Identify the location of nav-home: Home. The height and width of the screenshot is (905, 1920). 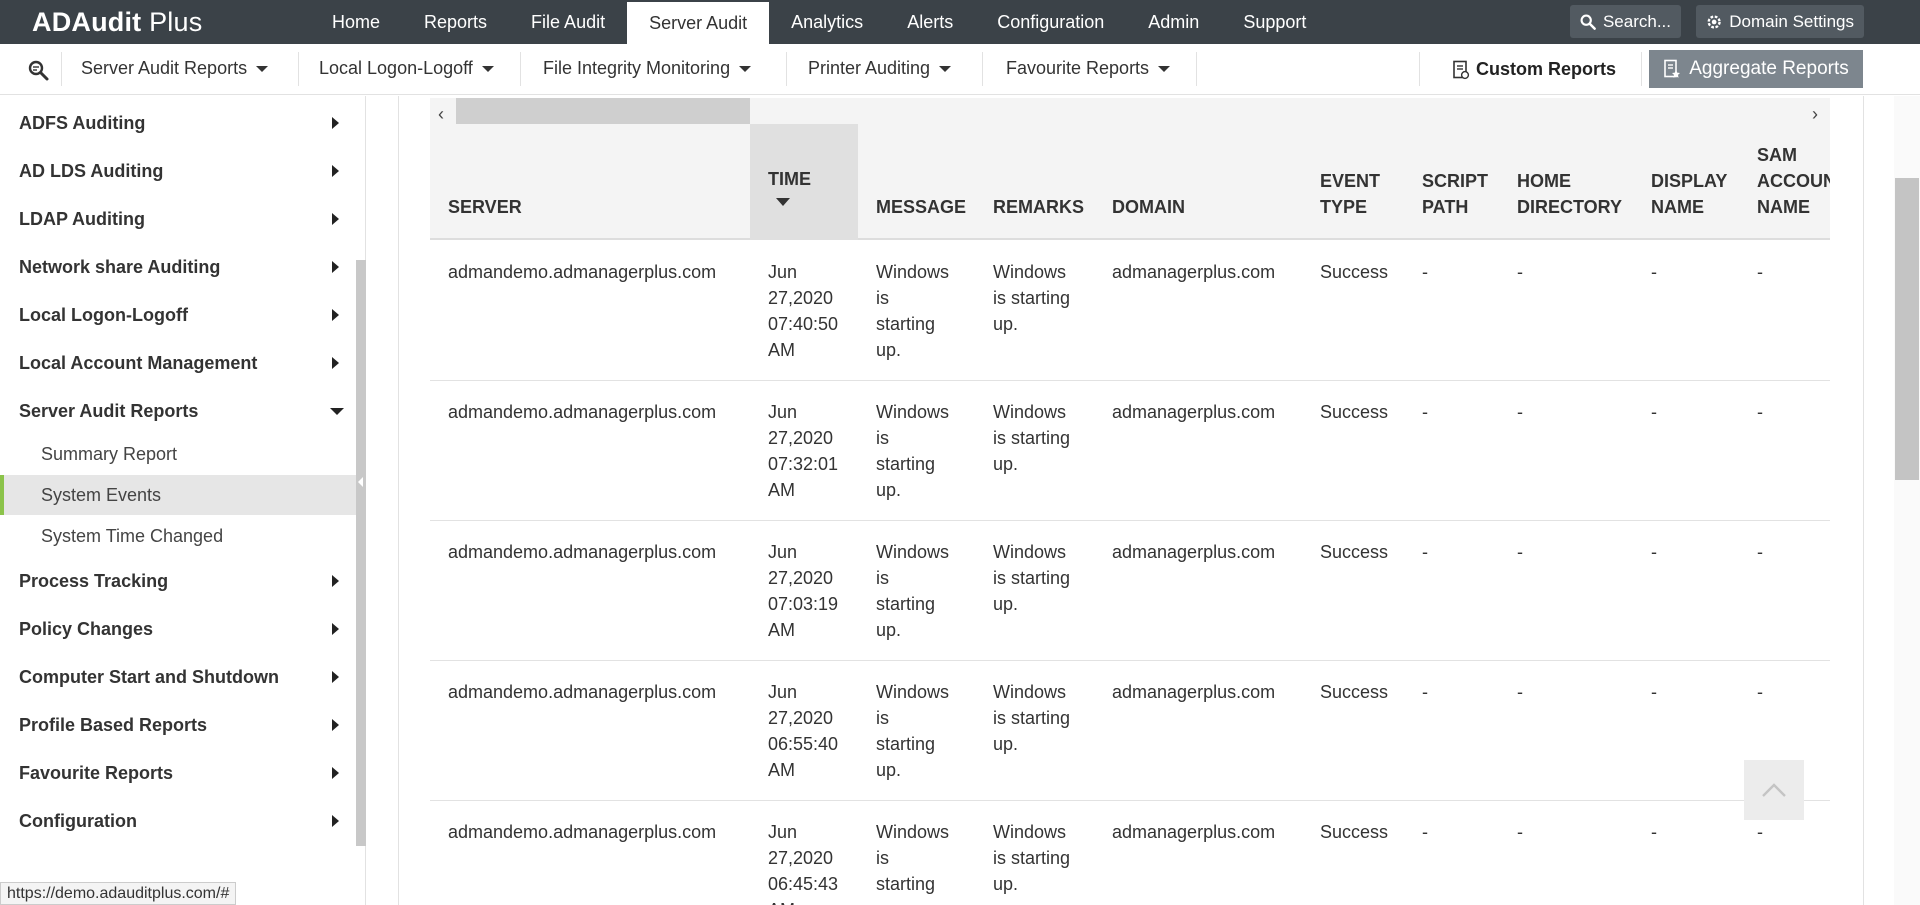
(356, 22).